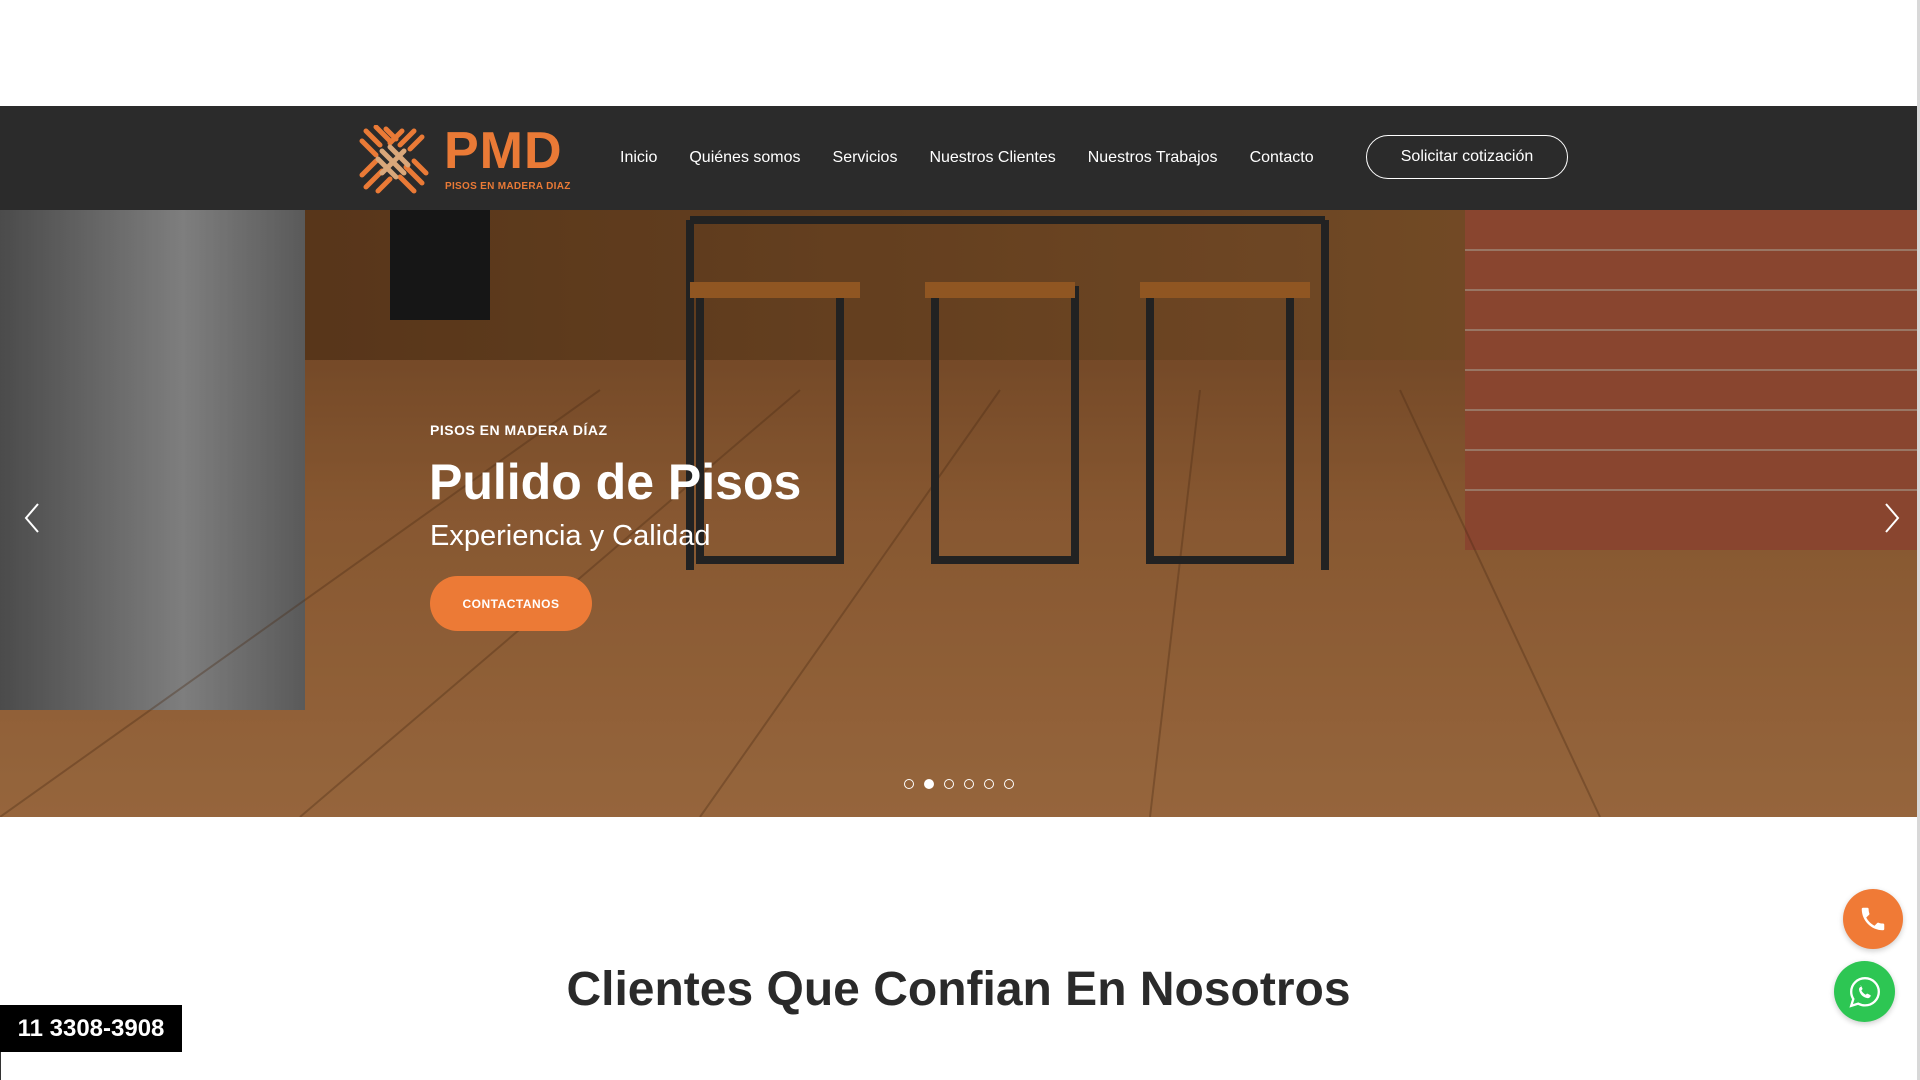  I want to click on brand-tagline: PISOS EN MADERA DIAZ, so click(508, 186).